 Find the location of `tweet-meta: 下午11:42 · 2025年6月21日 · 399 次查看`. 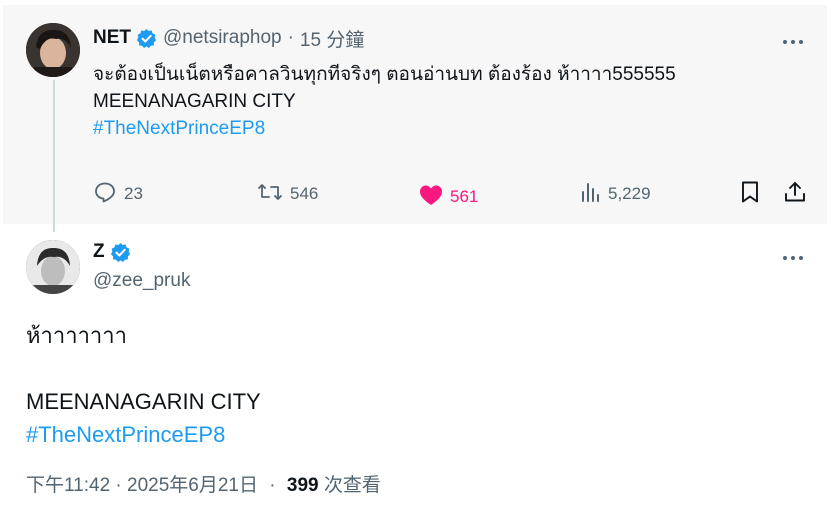

tweet-meta: 下午11:42 · 2025年6月21日 · 399 次查看 is located at coordinates (203, 483).